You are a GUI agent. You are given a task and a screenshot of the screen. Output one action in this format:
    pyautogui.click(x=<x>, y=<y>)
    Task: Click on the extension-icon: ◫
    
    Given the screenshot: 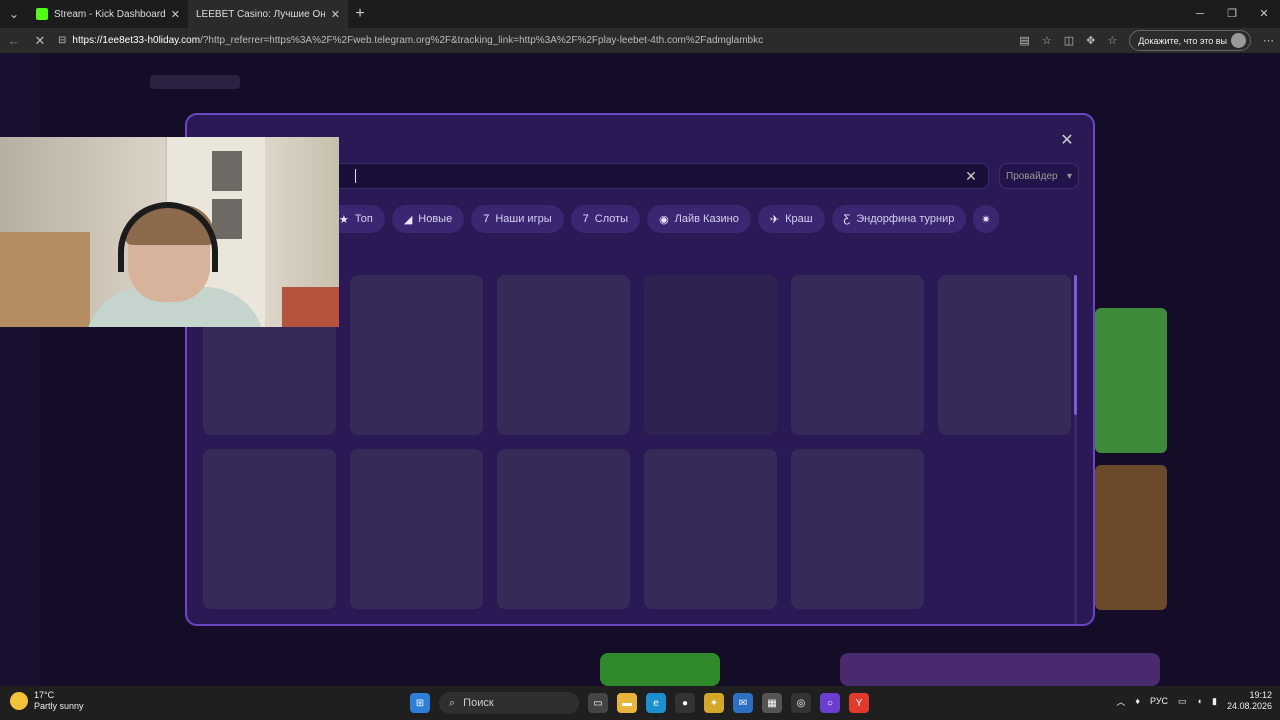 What is the action you would take?
    pyautogui.click(x=1069, y=40)
    